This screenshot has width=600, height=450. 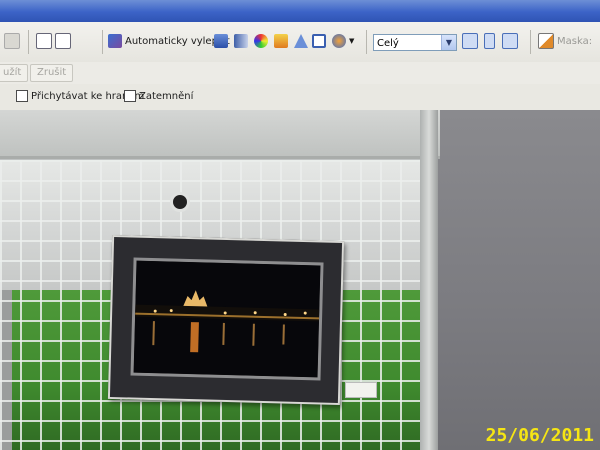 I want to click on actual-size-button, so click(x=510, y=41).